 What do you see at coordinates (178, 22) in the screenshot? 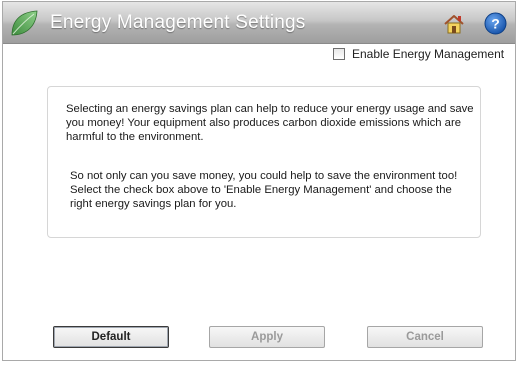
I see `page-title: Energy Management Settings` at bounding box center [178, 22].